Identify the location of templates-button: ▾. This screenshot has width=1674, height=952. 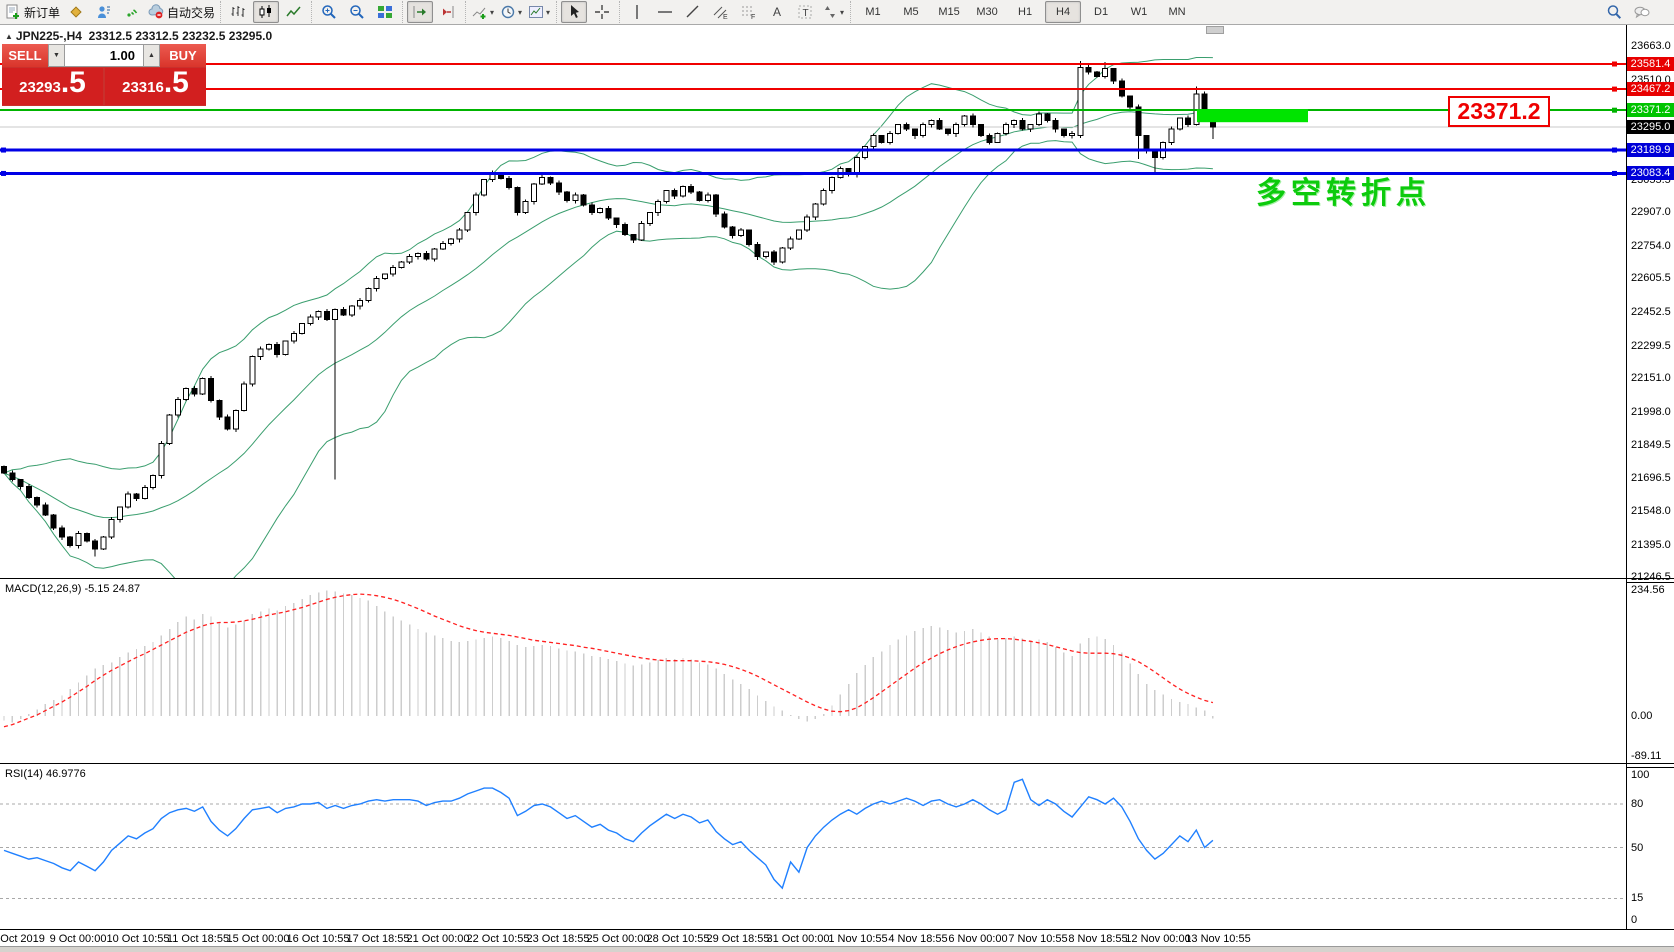
(539, 12).